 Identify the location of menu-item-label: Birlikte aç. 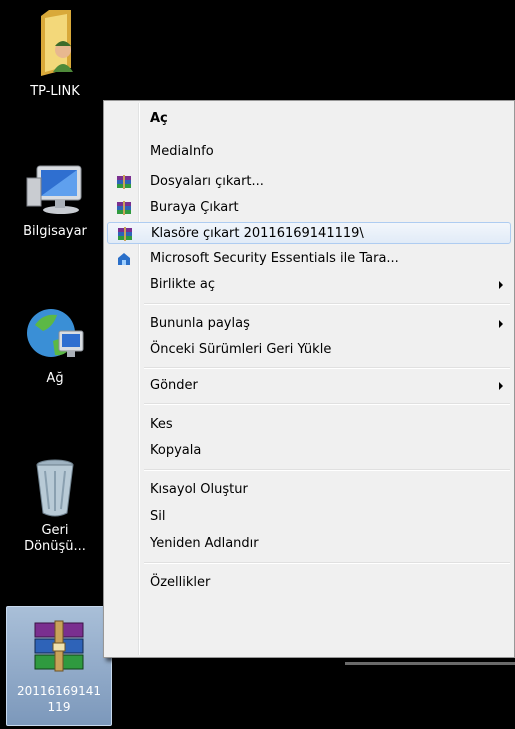
(182, 284).